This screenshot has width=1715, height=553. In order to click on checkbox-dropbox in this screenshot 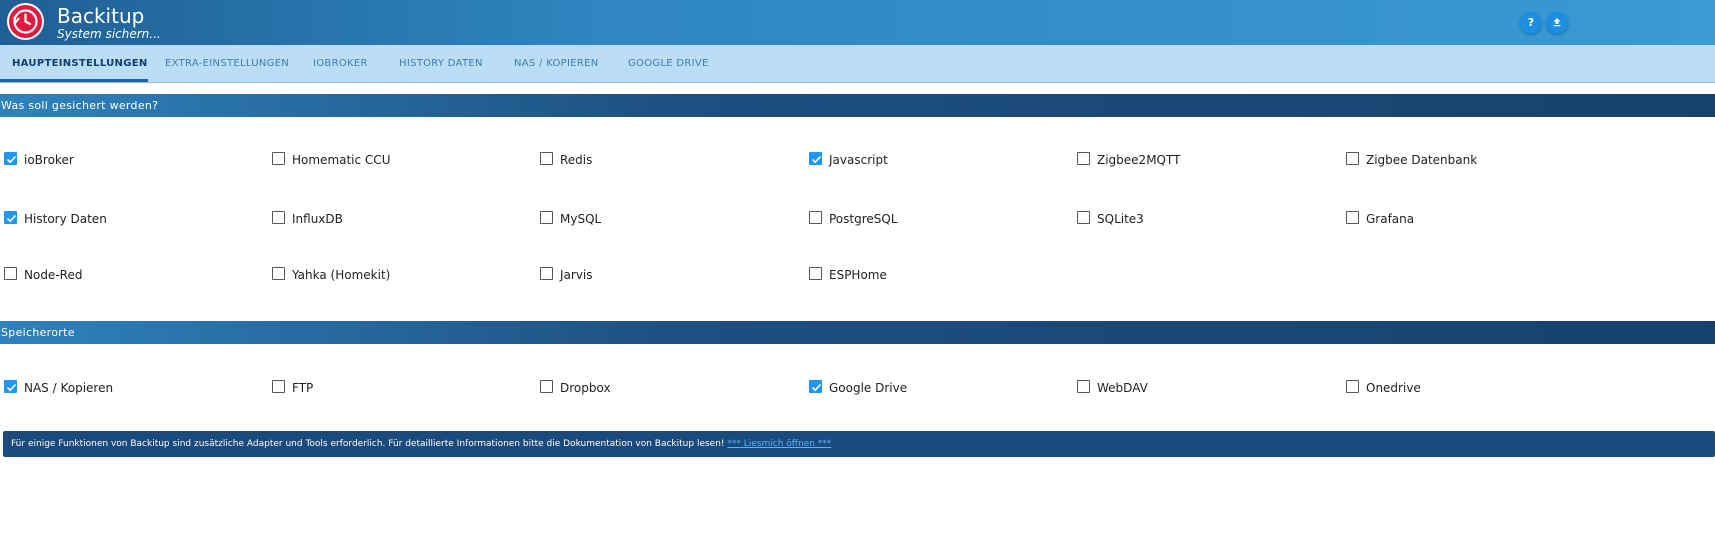, I will do `click(546, 386)`.